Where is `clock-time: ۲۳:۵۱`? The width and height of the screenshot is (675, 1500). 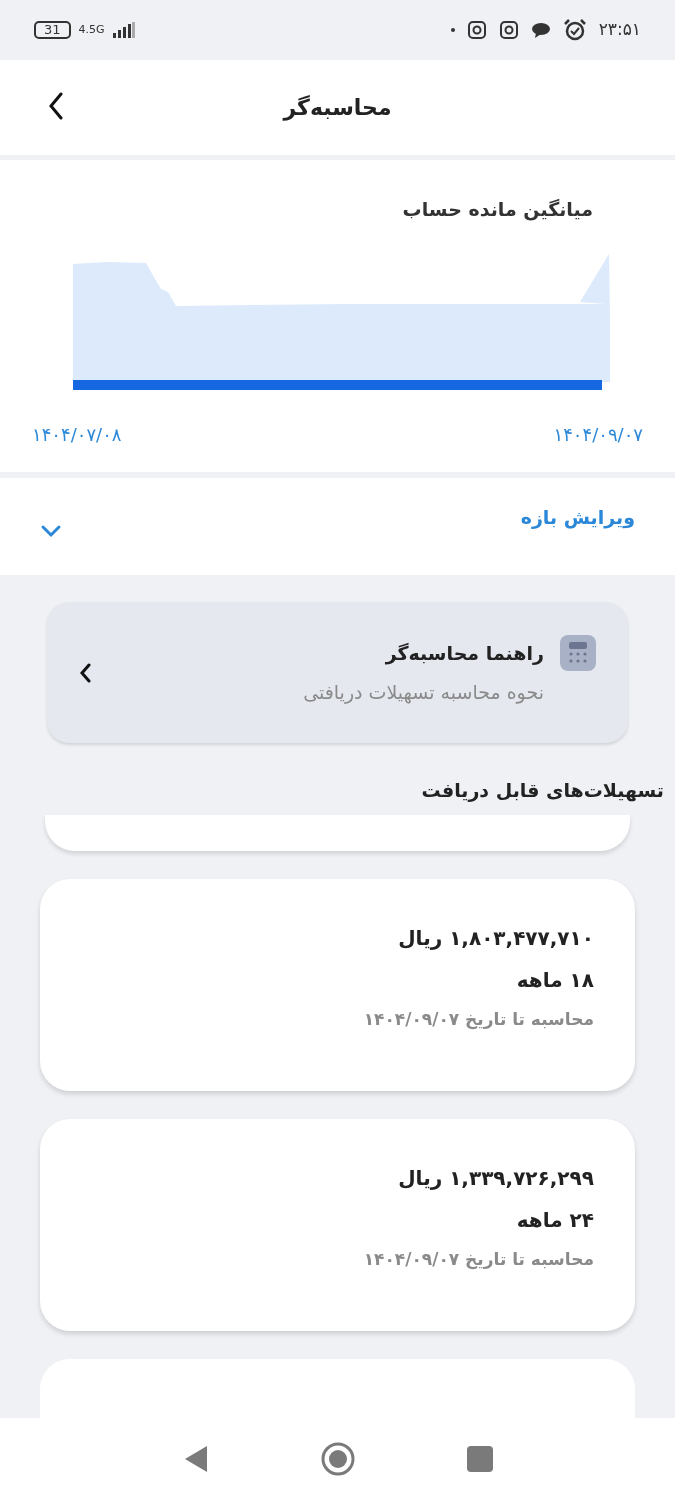
clock-time: ۲۳:۵۱ is located at coordinates (619, 30).